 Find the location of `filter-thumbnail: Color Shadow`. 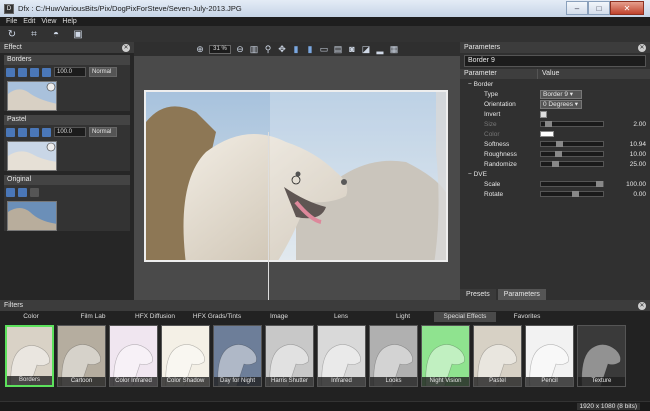

filter-thumbnail: Color Shadow is located at coordinates (185, 356).